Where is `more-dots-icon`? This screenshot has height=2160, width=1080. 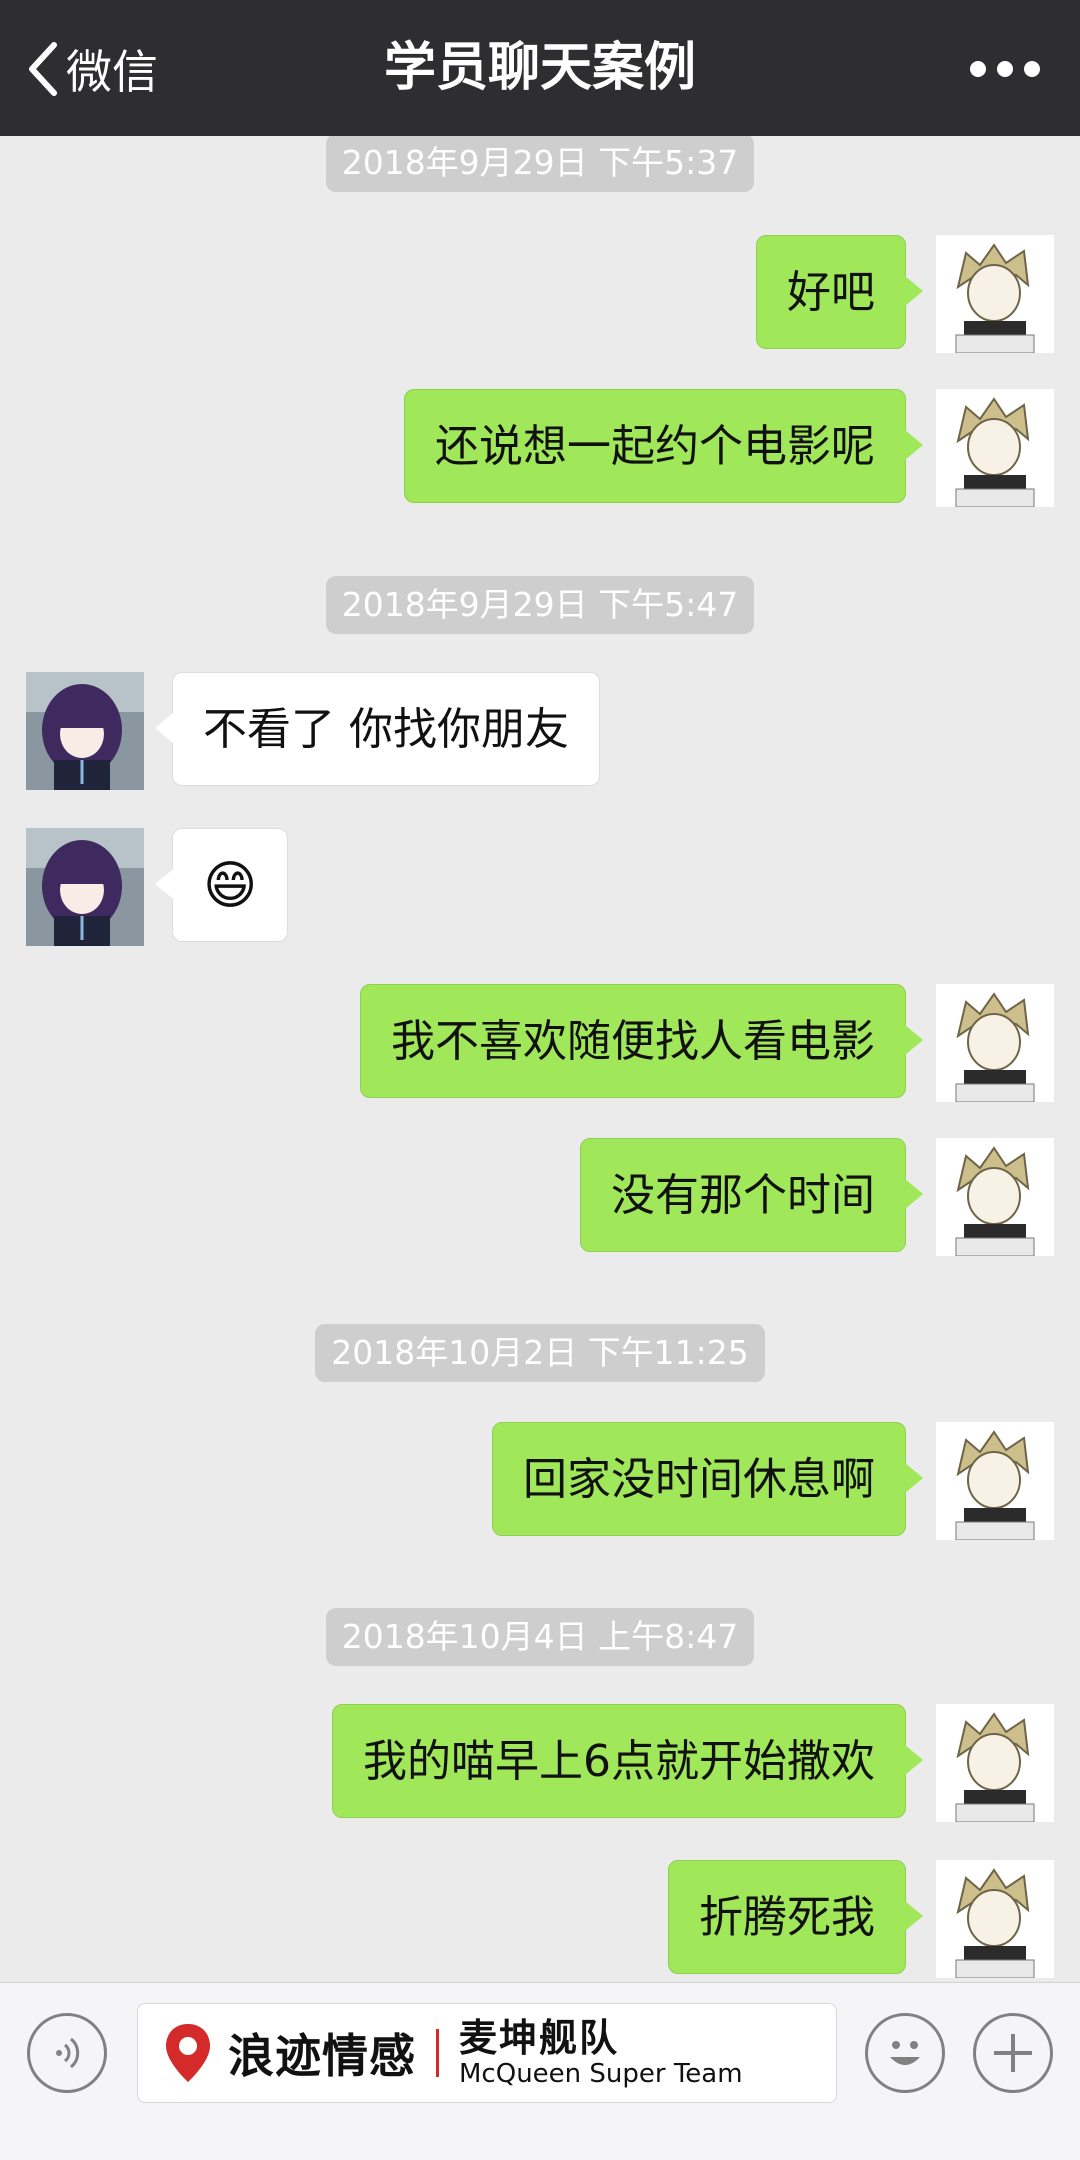
more-dots-icon is located at coordinates (978, 69).